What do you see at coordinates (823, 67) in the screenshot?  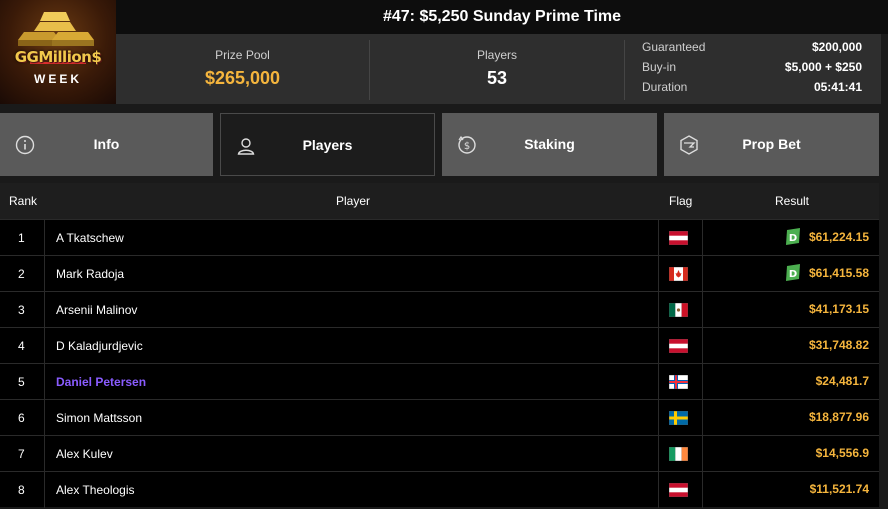 I see `buyin-value: $5,000 + $250` at bounding box center [823, 67].